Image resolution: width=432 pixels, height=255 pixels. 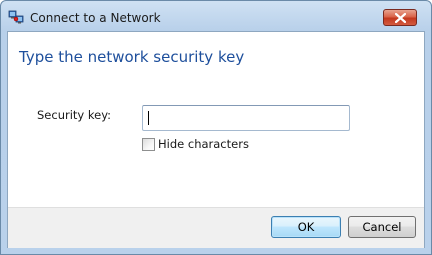 I want to click on close-button, so click(x=400, y=17).